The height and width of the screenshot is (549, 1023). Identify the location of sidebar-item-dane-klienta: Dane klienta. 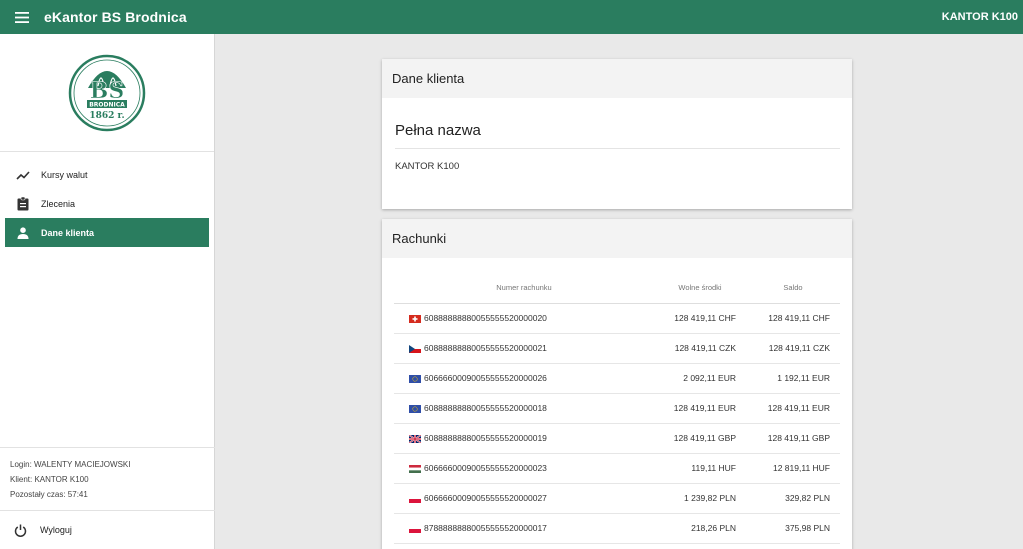
(107, 232).